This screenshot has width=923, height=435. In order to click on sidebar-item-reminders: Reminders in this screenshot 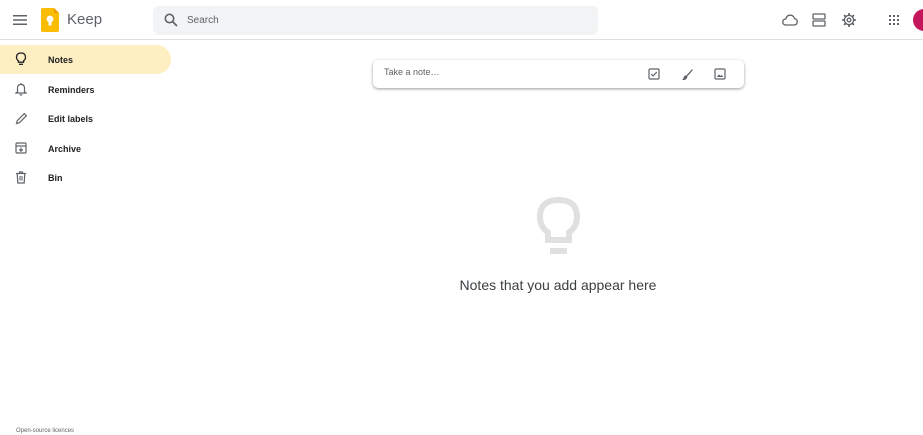, I will do `click(85, 89)`.